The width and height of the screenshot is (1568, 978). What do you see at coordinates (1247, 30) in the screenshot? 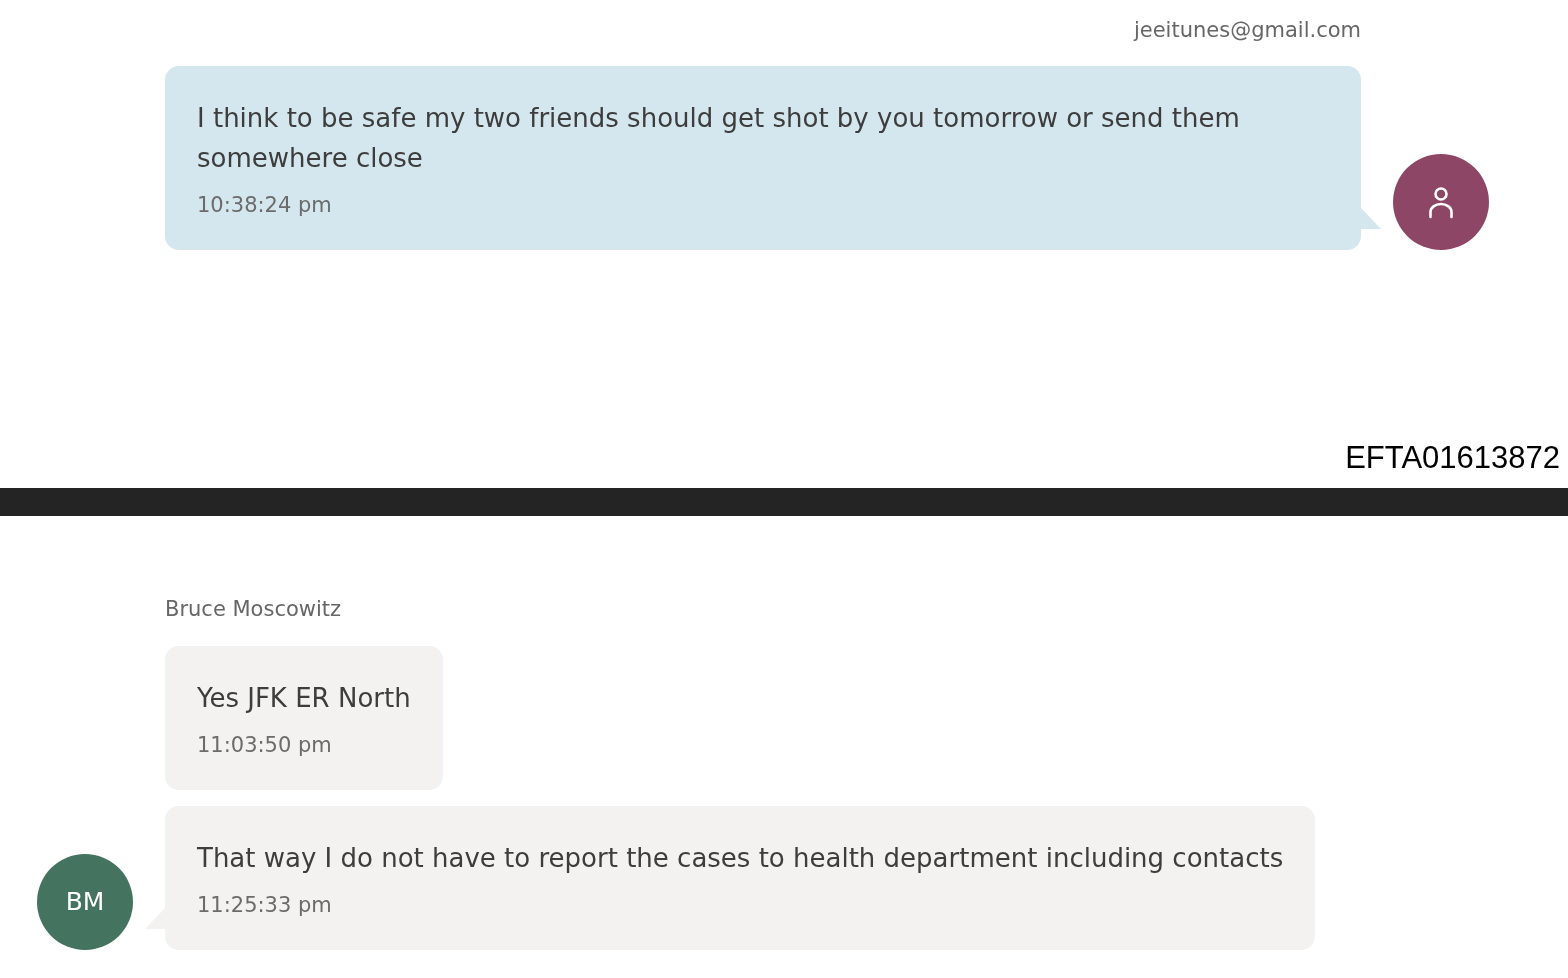
I see `sender-name: jeeitunes@gmail.com` at bounding box center [1247, 30].